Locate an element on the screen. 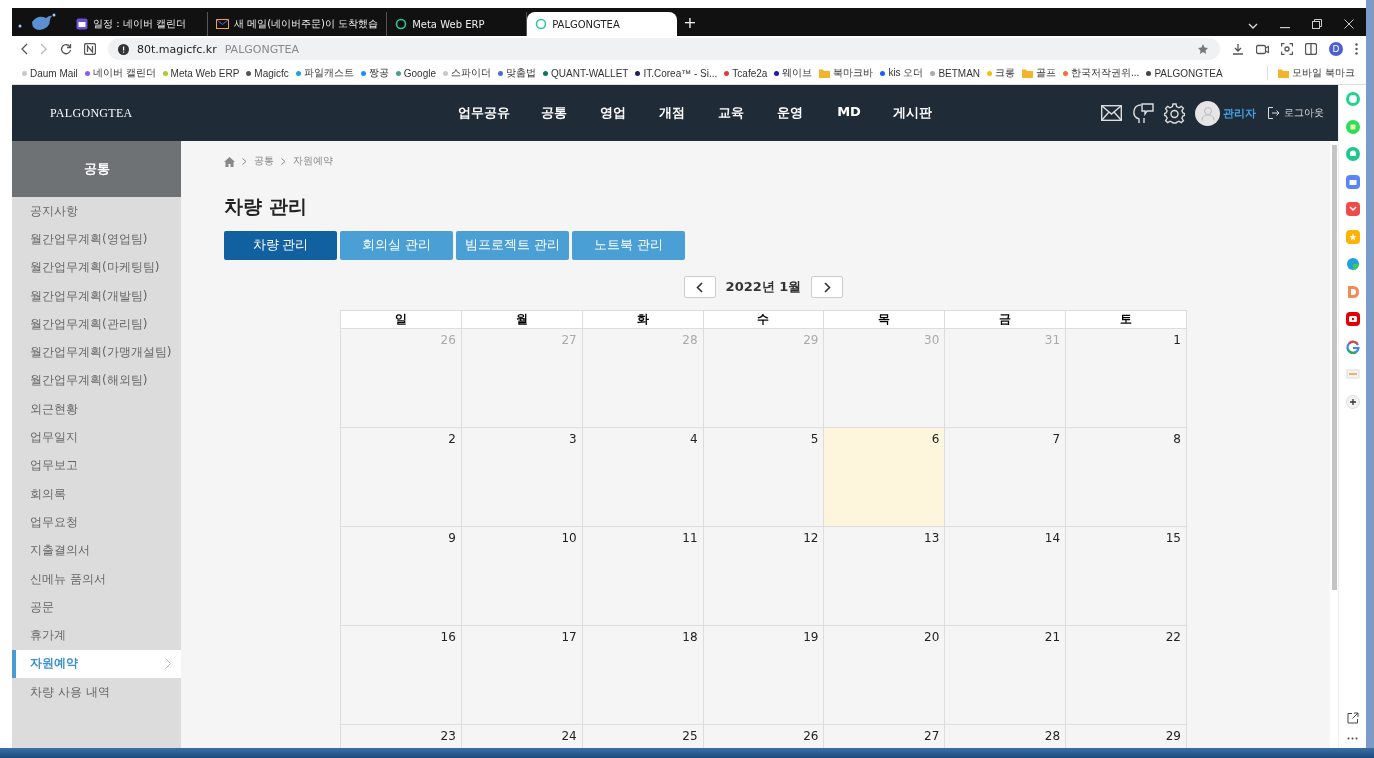 The width and height of the screenshot is (1374, 758). sidebar-item: 업무일지 is located at coordinates (96, 437).